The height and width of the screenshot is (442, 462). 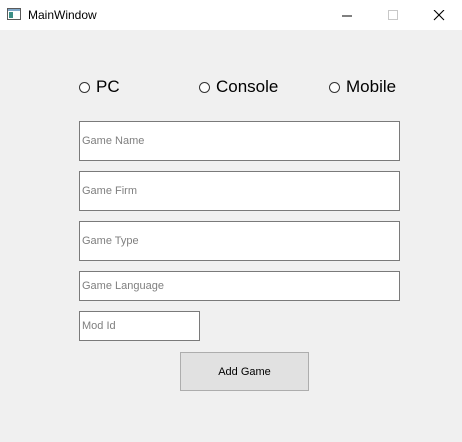 What do you see at coordinates (62, 15) in the screenshot?
I see `window-title: MainWindow` at bounding box center [62, 15].